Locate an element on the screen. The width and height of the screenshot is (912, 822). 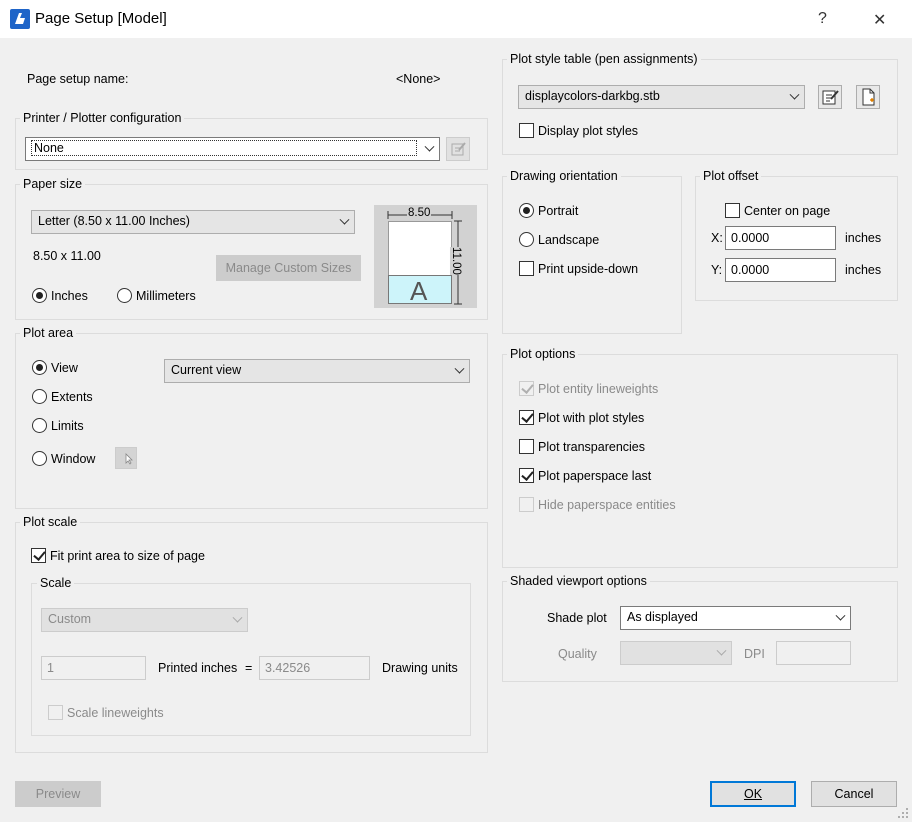
shade-plot-label: Shade plot is located at coordinates (577, 618).